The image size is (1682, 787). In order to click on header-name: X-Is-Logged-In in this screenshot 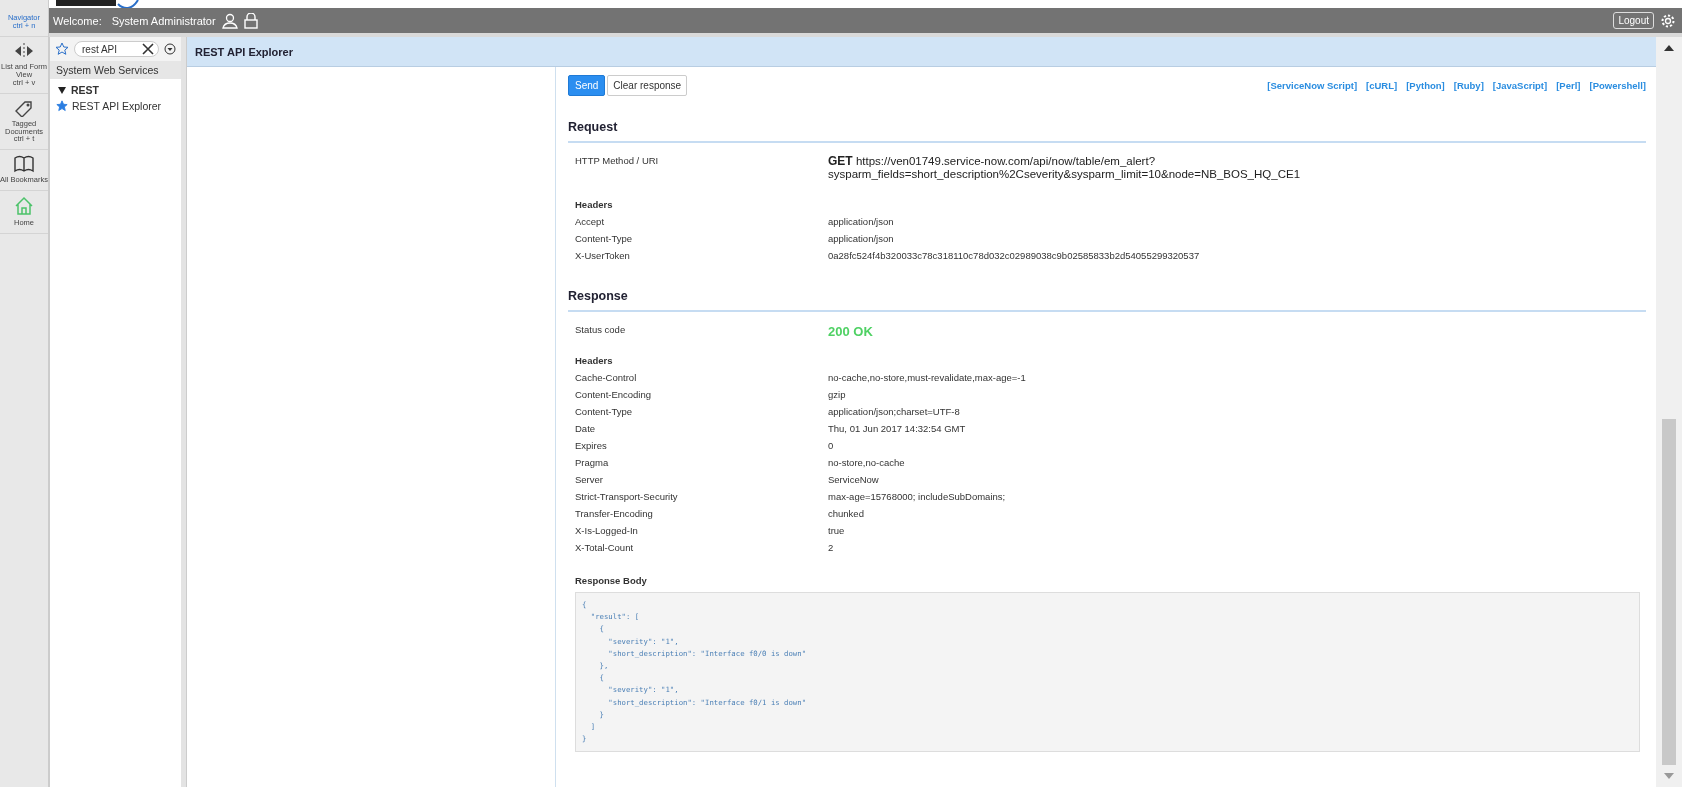, I will do `click(607, 530)`.